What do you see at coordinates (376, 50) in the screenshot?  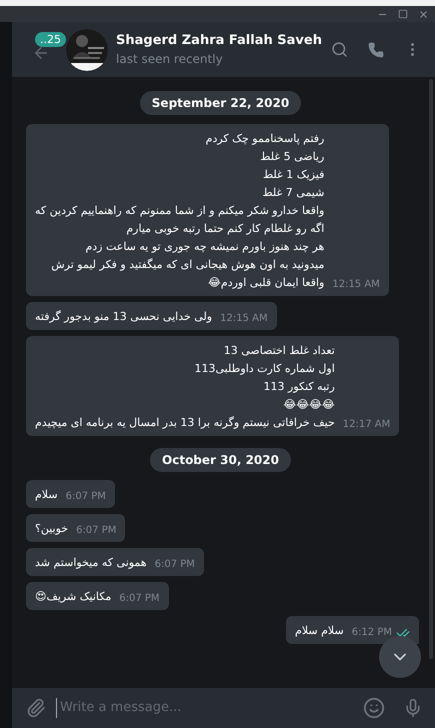 I see `phone-icon` at bounding box center [376, 50].